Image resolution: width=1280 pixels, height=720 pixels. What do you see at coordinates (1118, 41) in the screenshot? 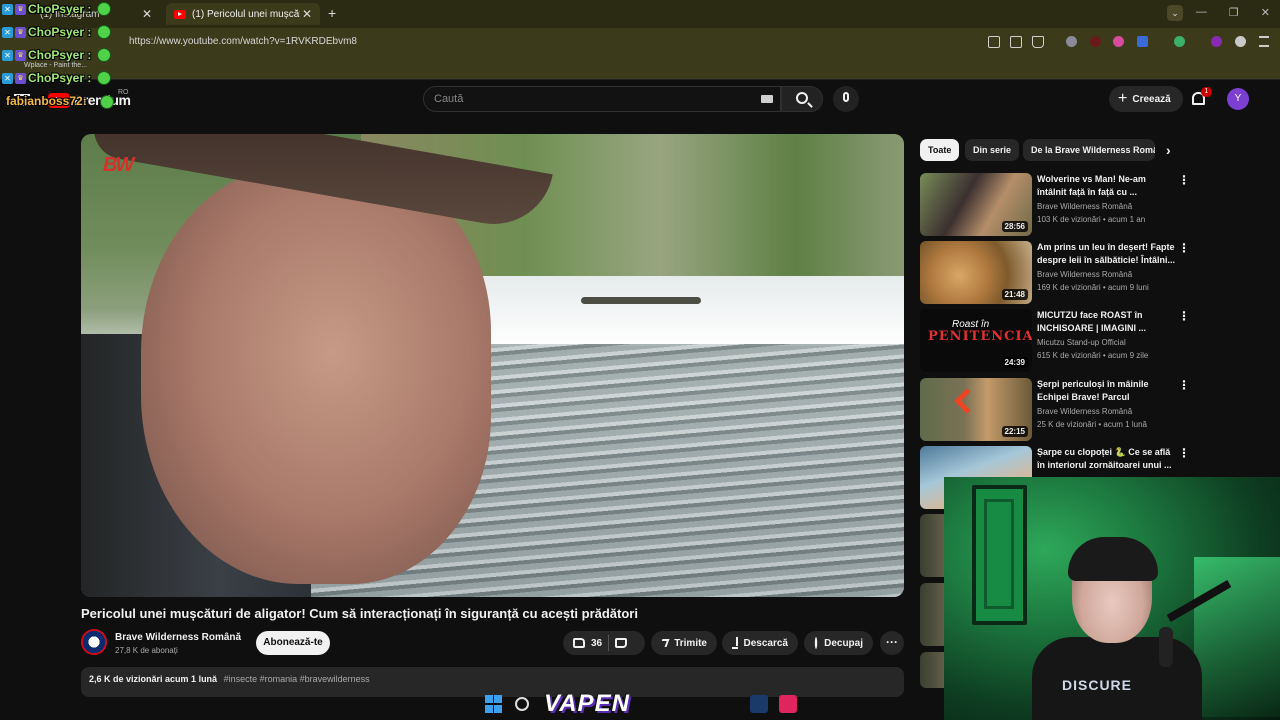
I see `pink-extension-icon` at bounding box center [1118, 41].